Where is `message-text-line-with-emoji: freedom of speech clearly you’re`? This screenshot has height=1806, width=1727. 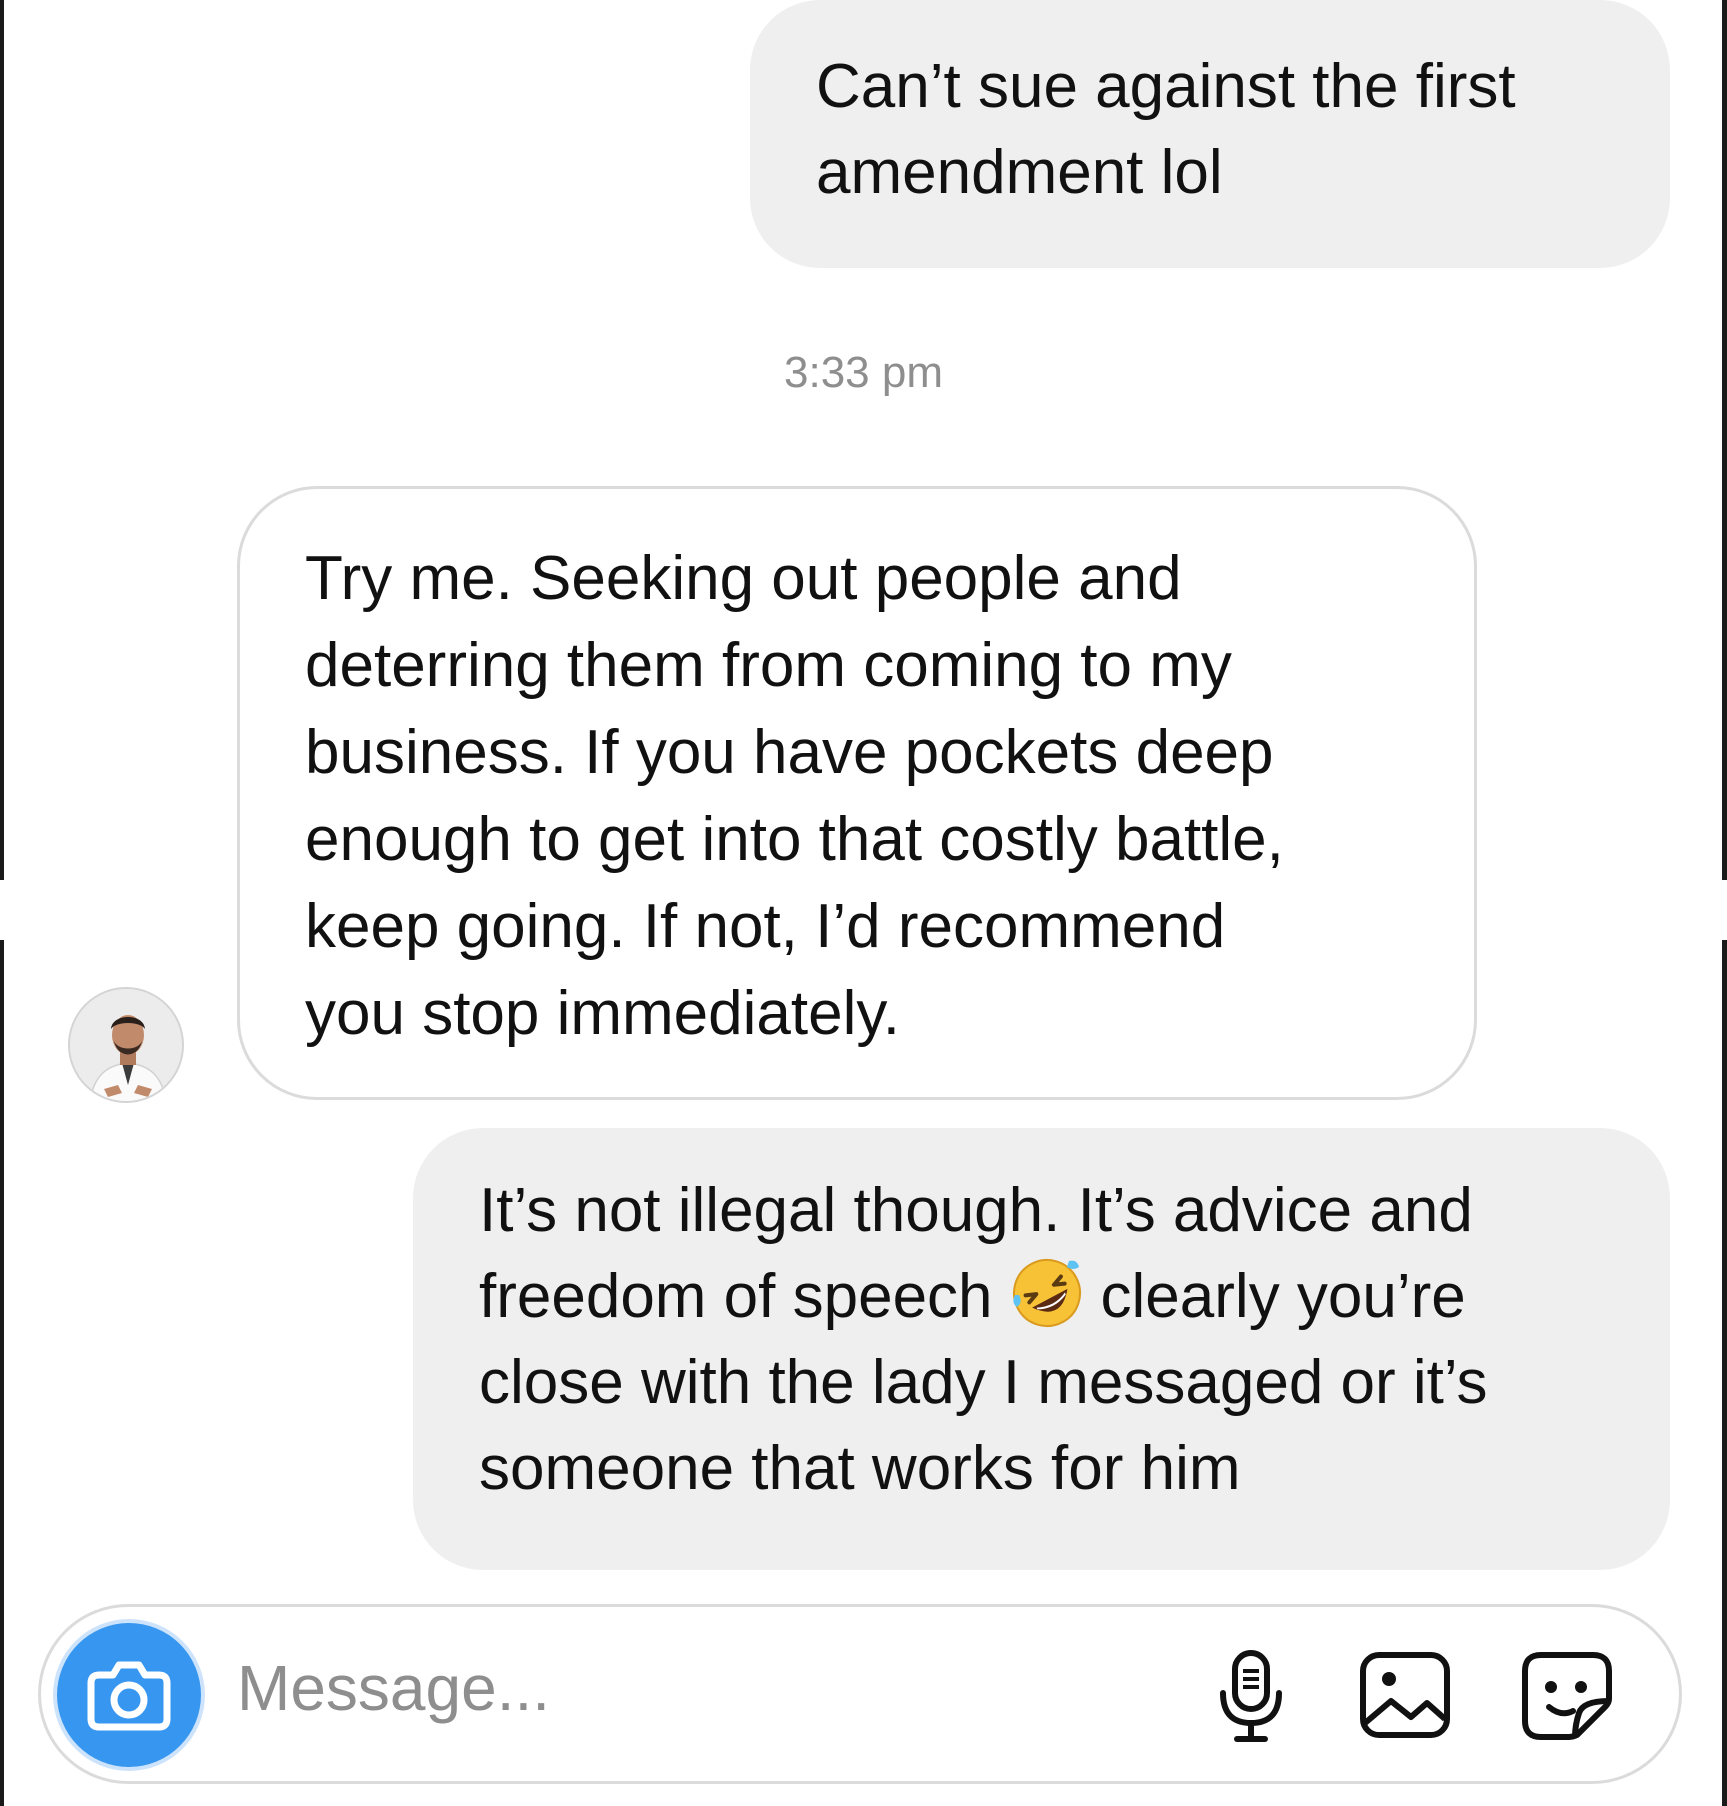 message-text-line-with-emoji: freedom of speech clearly you’re is located at coordinates (1044, 1297).